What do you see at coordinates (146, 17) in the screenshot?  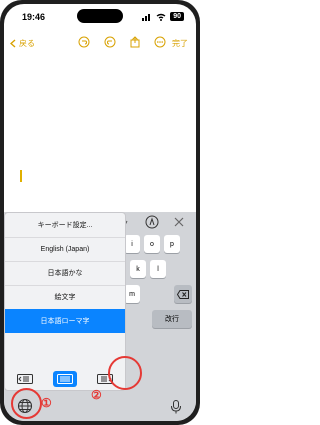 I see `signal-icon` at bounding box center [146, 17].